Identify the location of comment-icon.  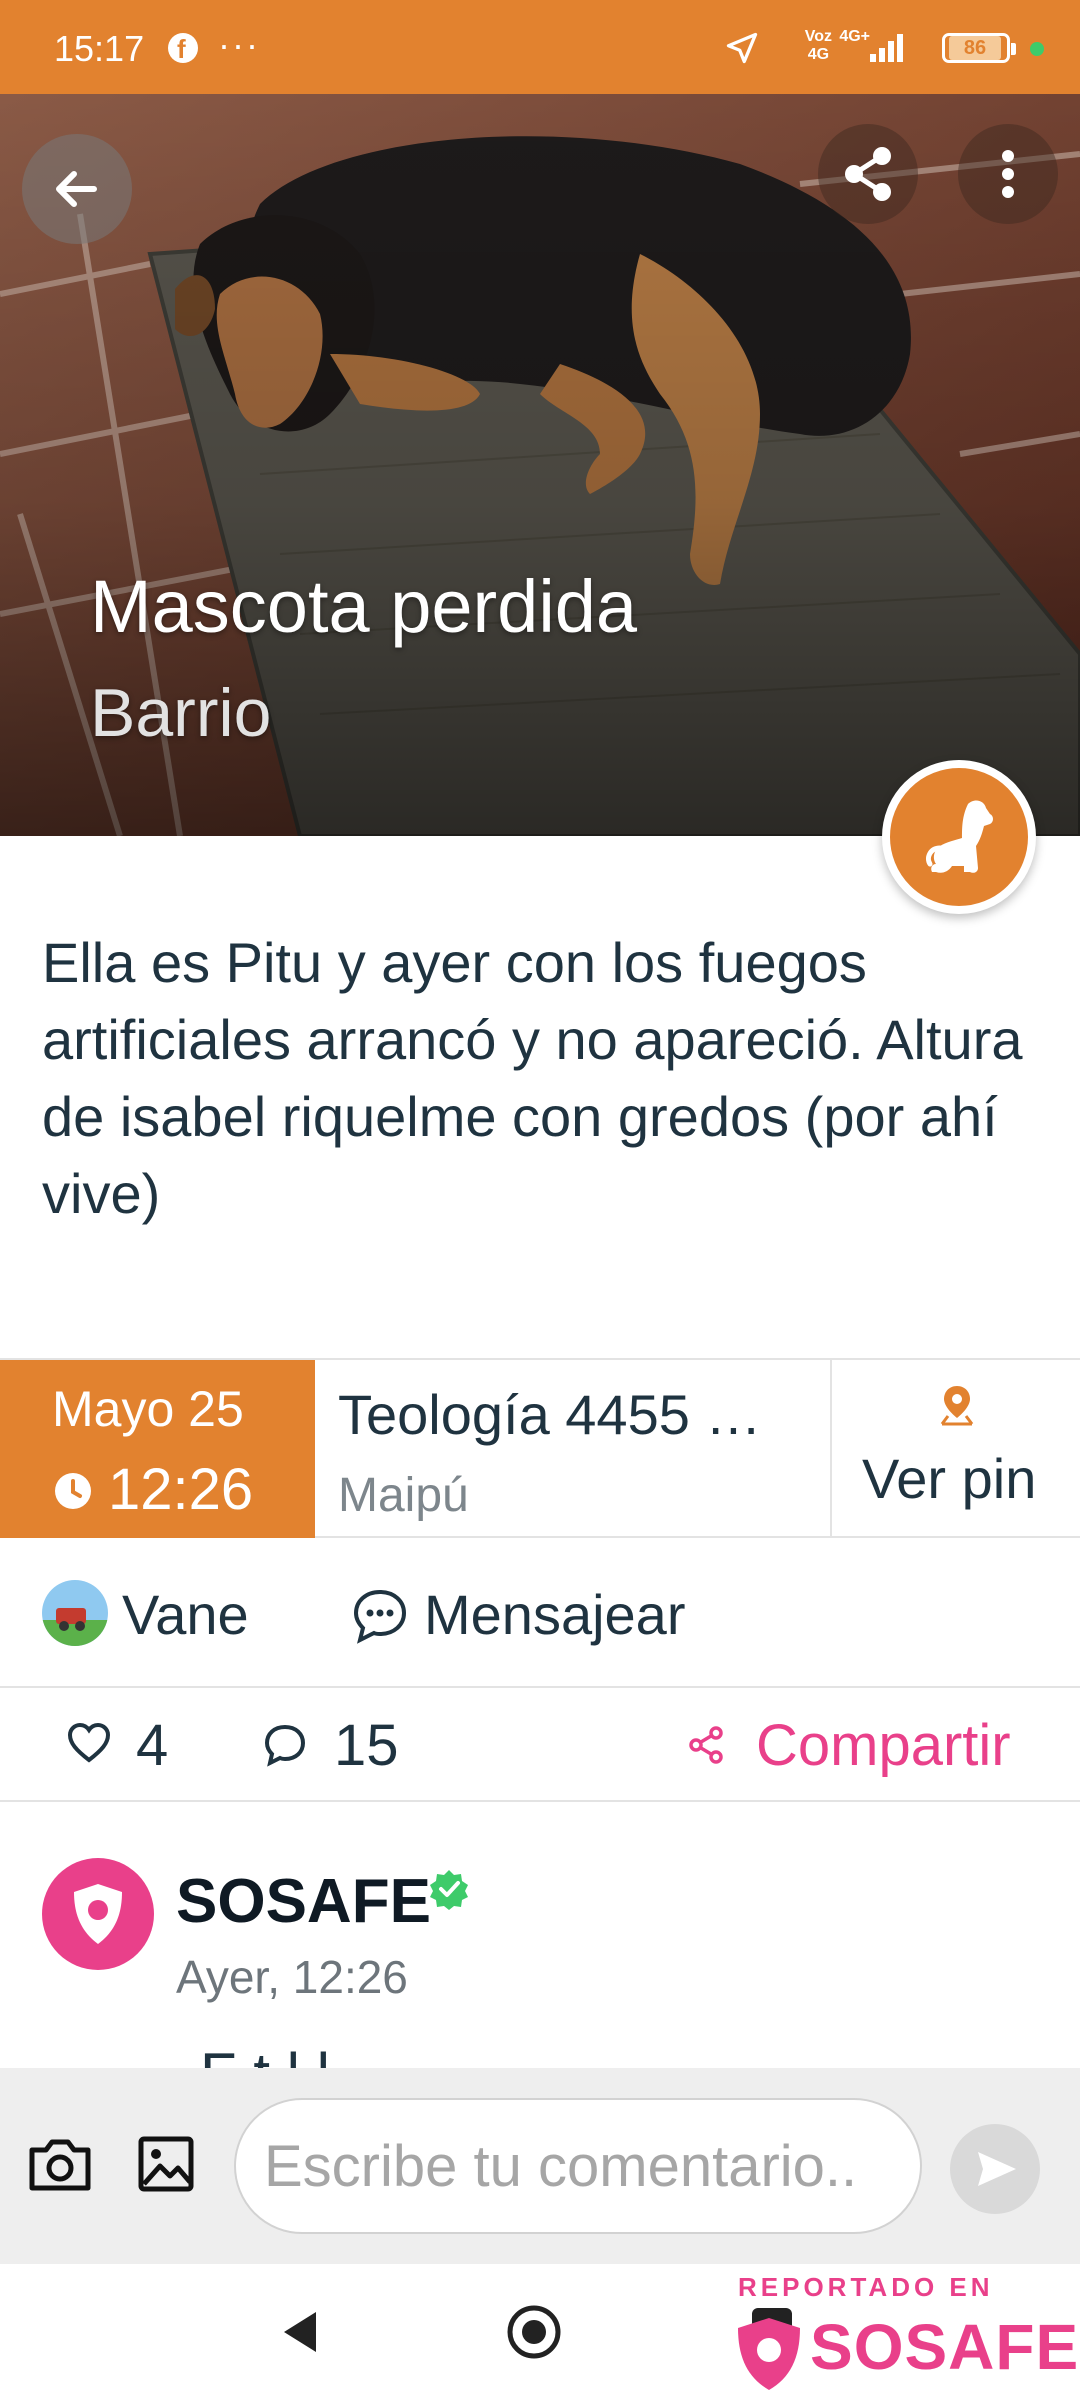
(285, 1745).